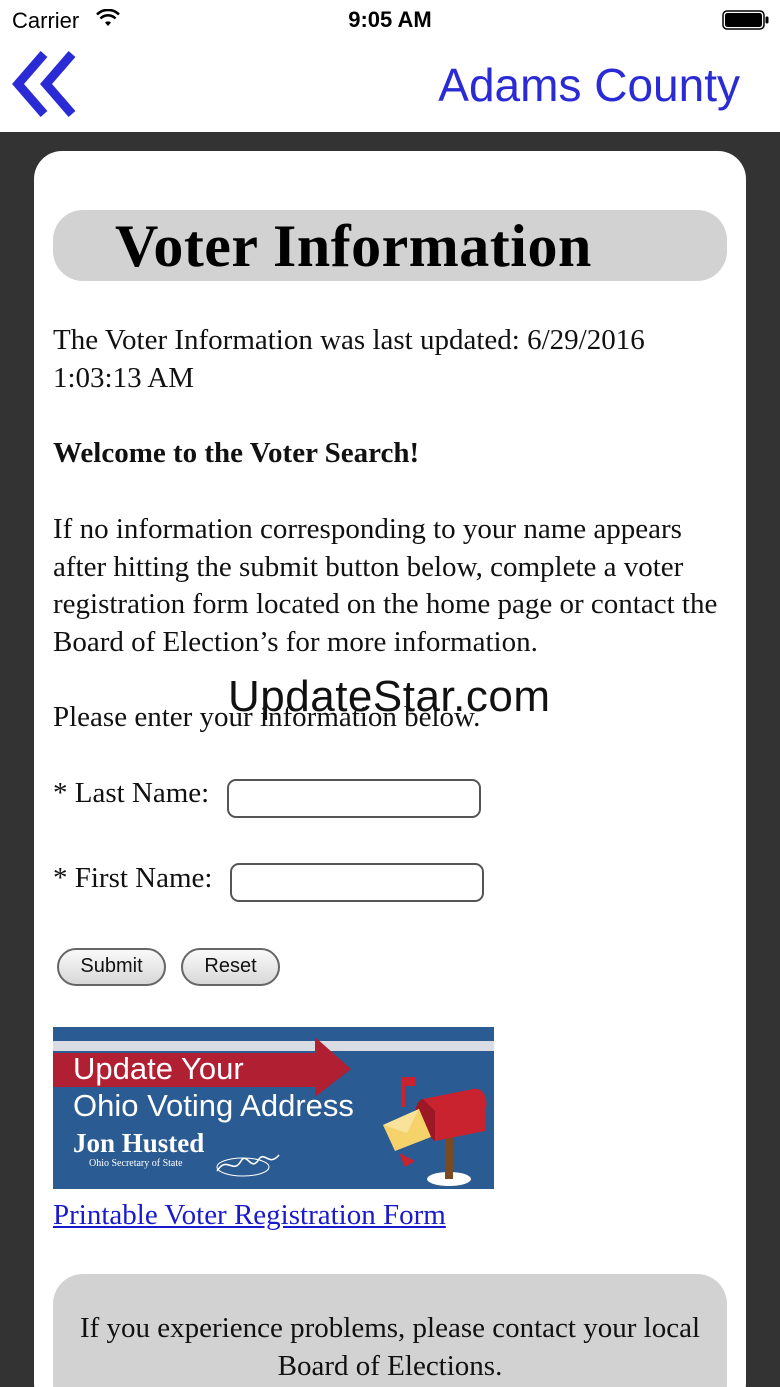 This screenshot has width=780, height=1387. I want to click on banner-headline-line2: Ohio Voting Address, so click(213, 1105).